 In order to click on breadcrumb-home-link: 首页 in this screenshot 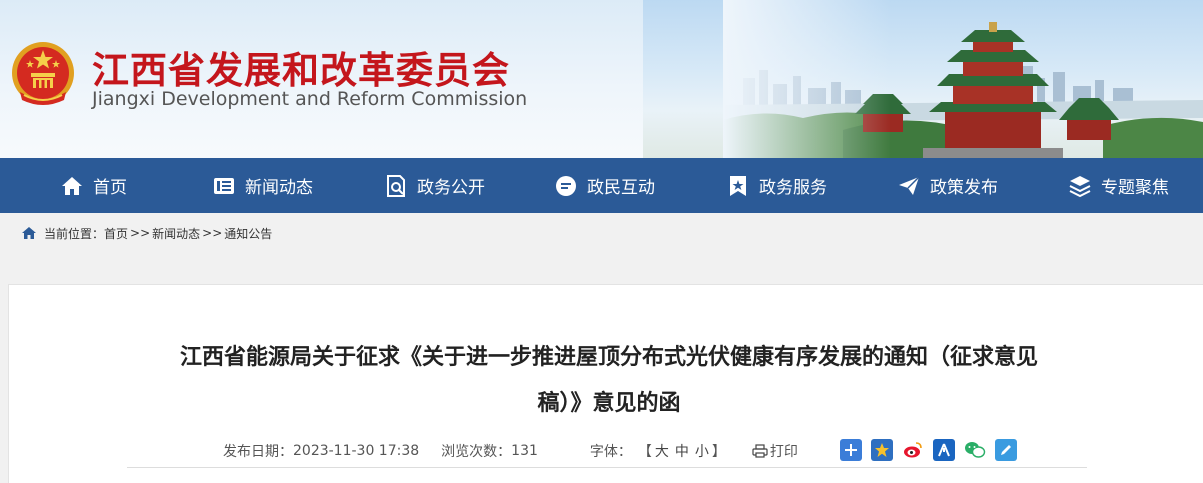, I will do `click(116, 233)`.